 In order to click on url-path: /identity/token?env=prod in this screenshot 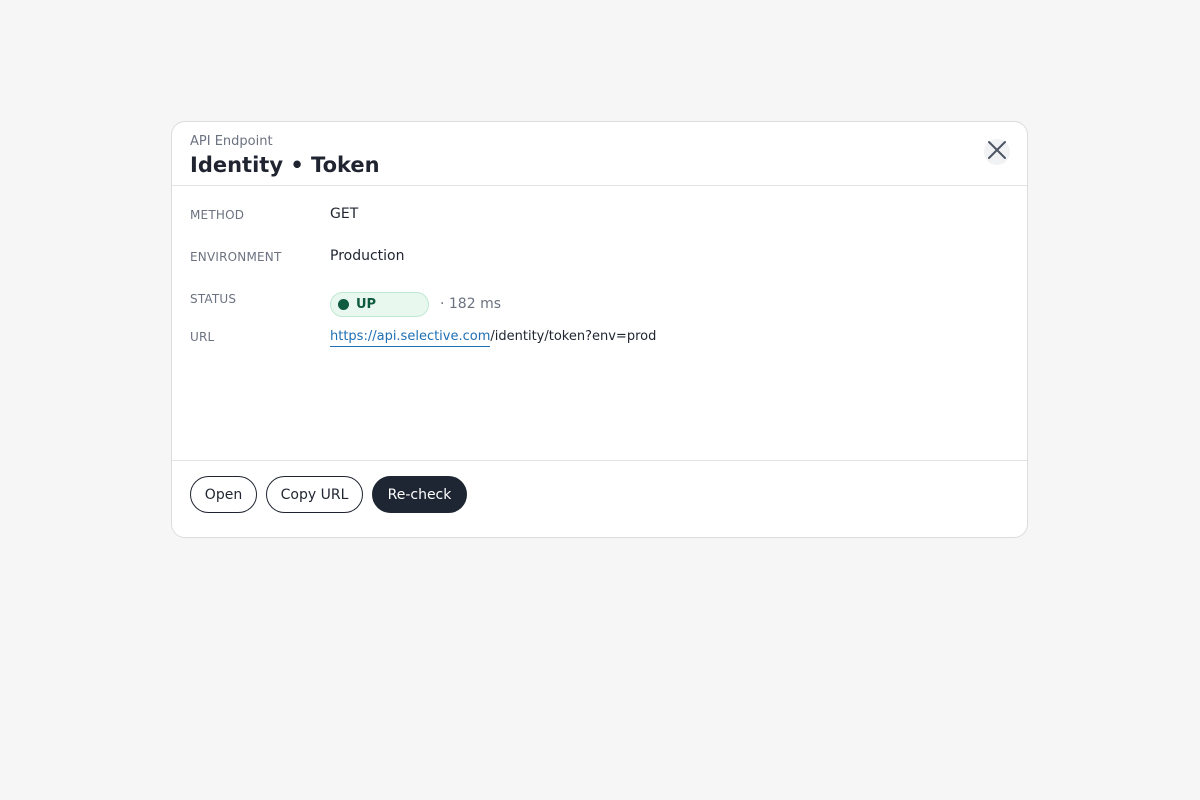, I will do `click(573, 336)`.